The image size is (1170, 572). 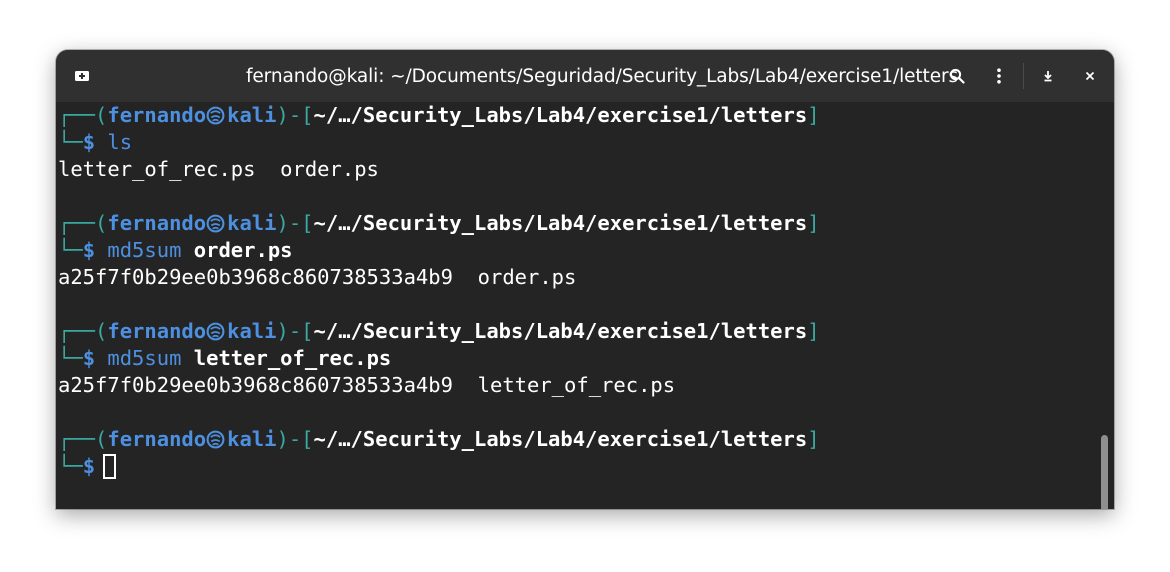 I want to click on command-name: ls, so click(x=120, y=142).